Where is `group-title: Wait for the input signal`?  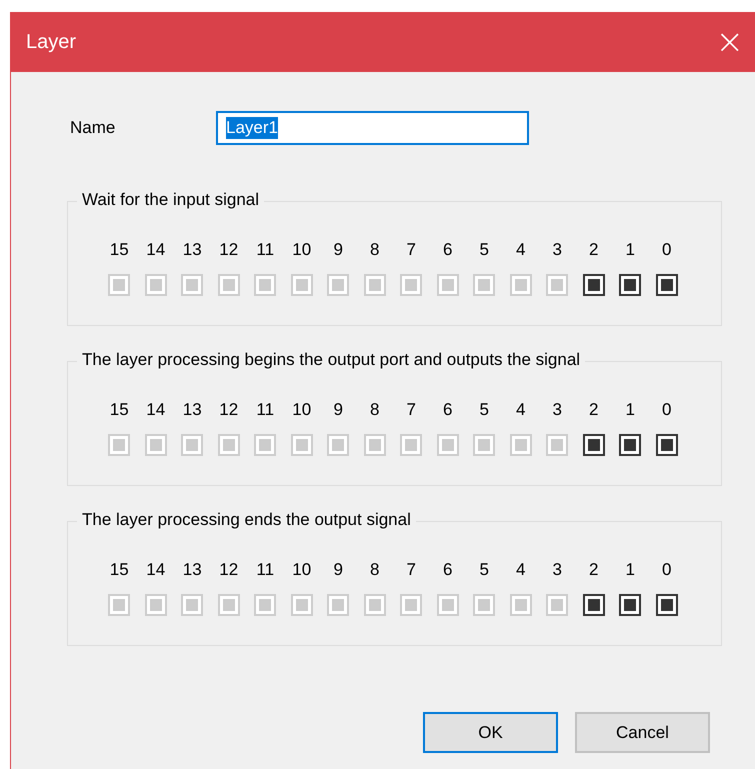
group-title: Wait for the input signal is located at coordinates (170, 200).